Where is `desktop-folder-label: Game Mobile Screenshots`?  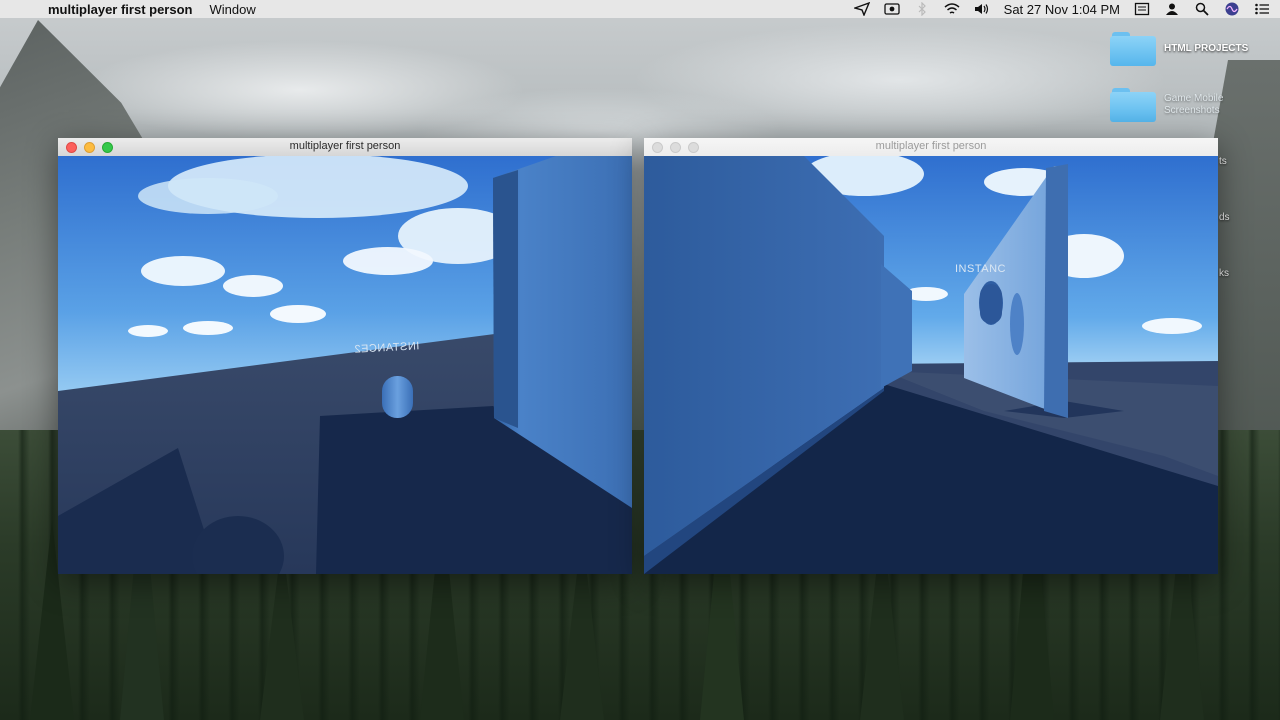
desktop-folder-label: Game Mobile Screenshots is located at coordinates (1194, 104).